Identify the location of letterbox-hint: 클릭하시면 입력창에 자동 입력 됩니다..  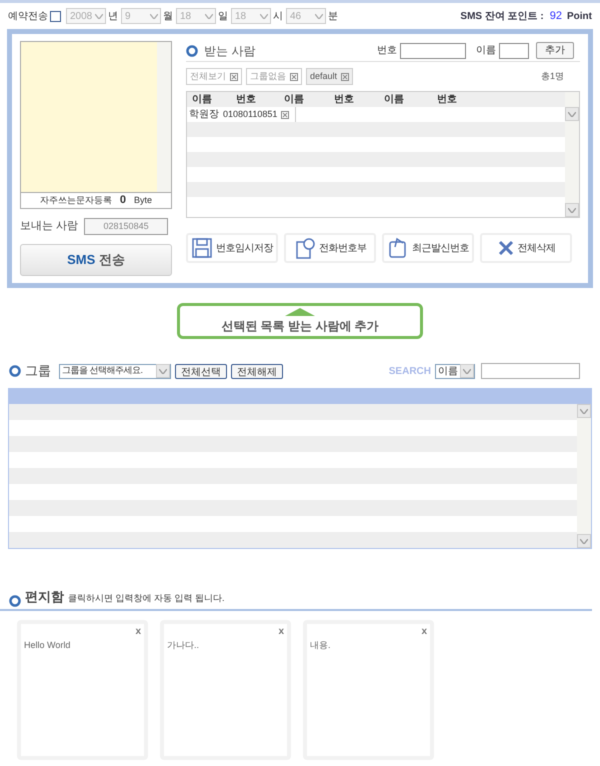
(146, 598).